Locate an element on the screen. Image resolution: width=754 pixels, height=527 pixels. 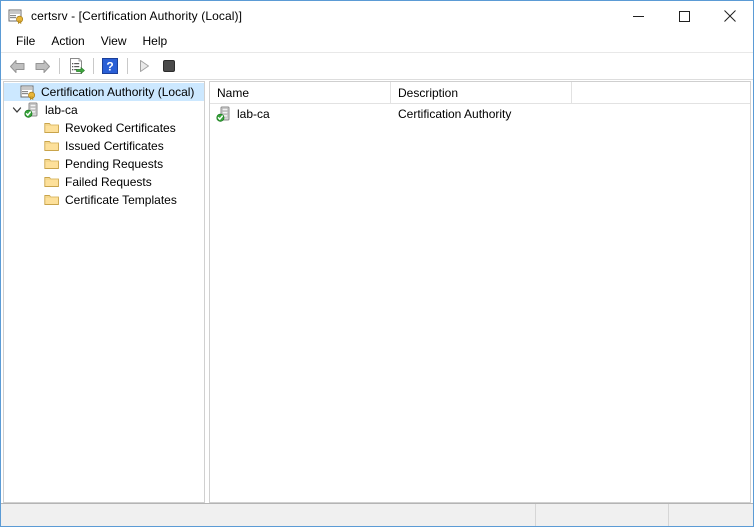
tree-node-label: Certification Authority (Local) is located at coordinates (118, 92).